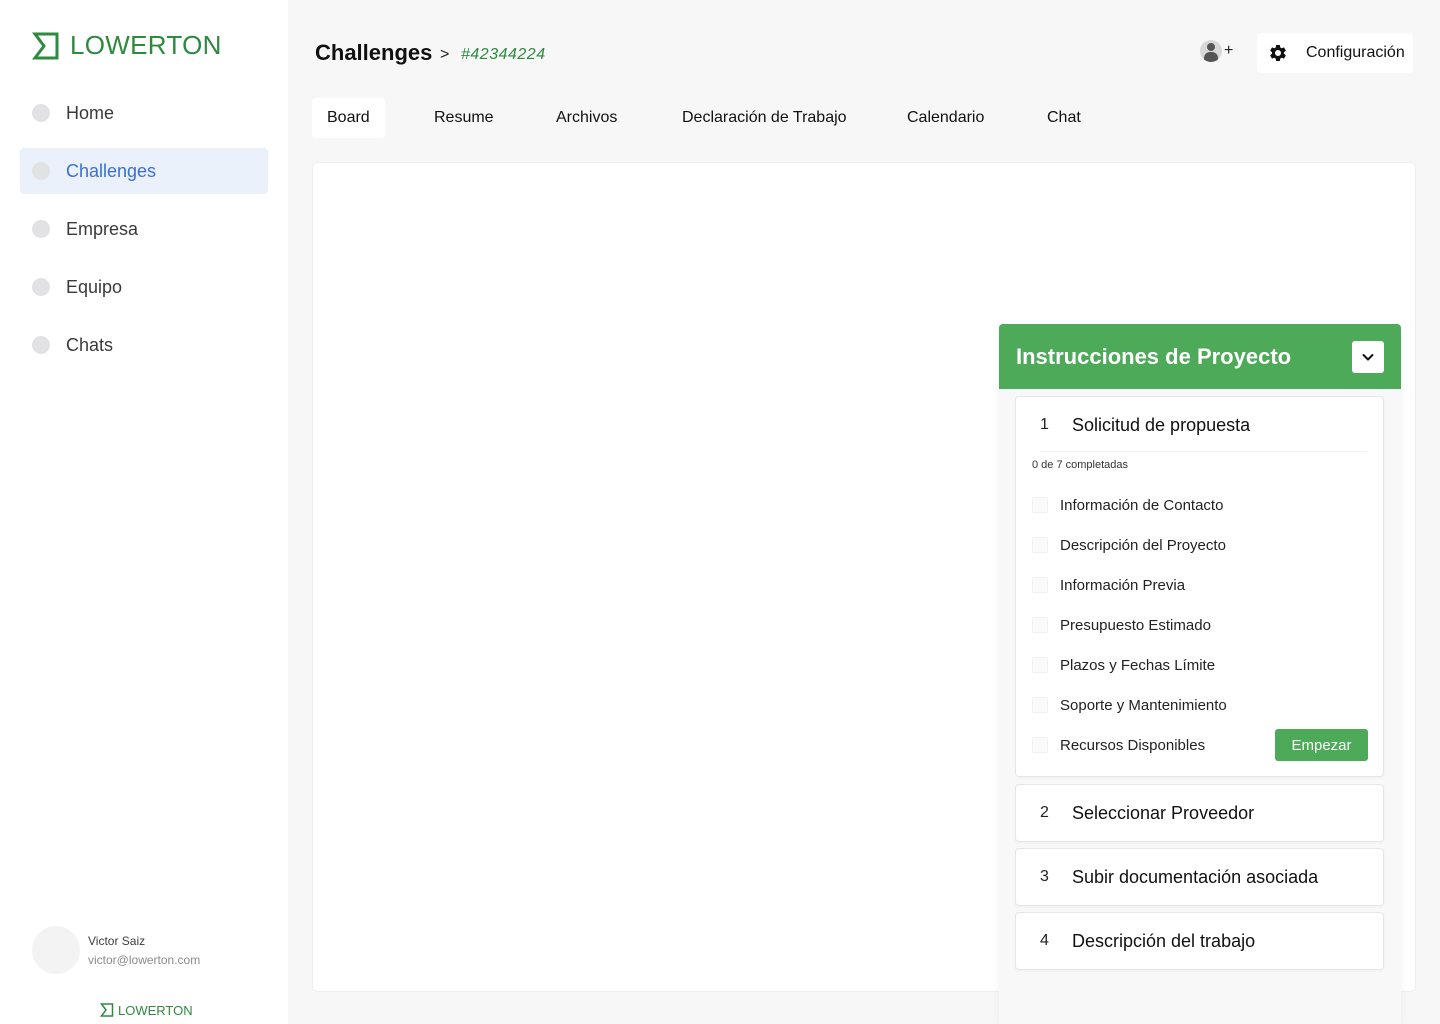 This screenshot has width=1440, height=1024. I want to click on sidebar-item-label: Equipo, so click(94, 286).